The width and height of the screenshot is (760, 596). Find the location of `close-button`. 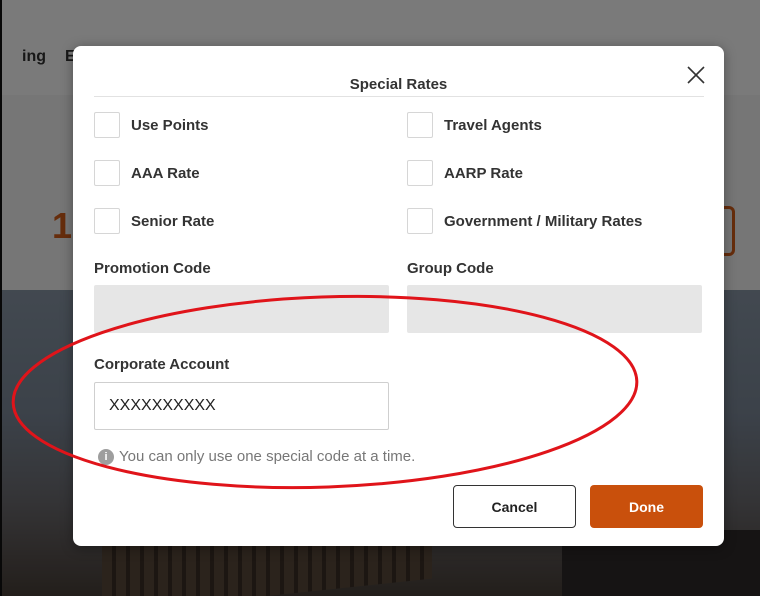

close-button is located at coordinates (696, 75).